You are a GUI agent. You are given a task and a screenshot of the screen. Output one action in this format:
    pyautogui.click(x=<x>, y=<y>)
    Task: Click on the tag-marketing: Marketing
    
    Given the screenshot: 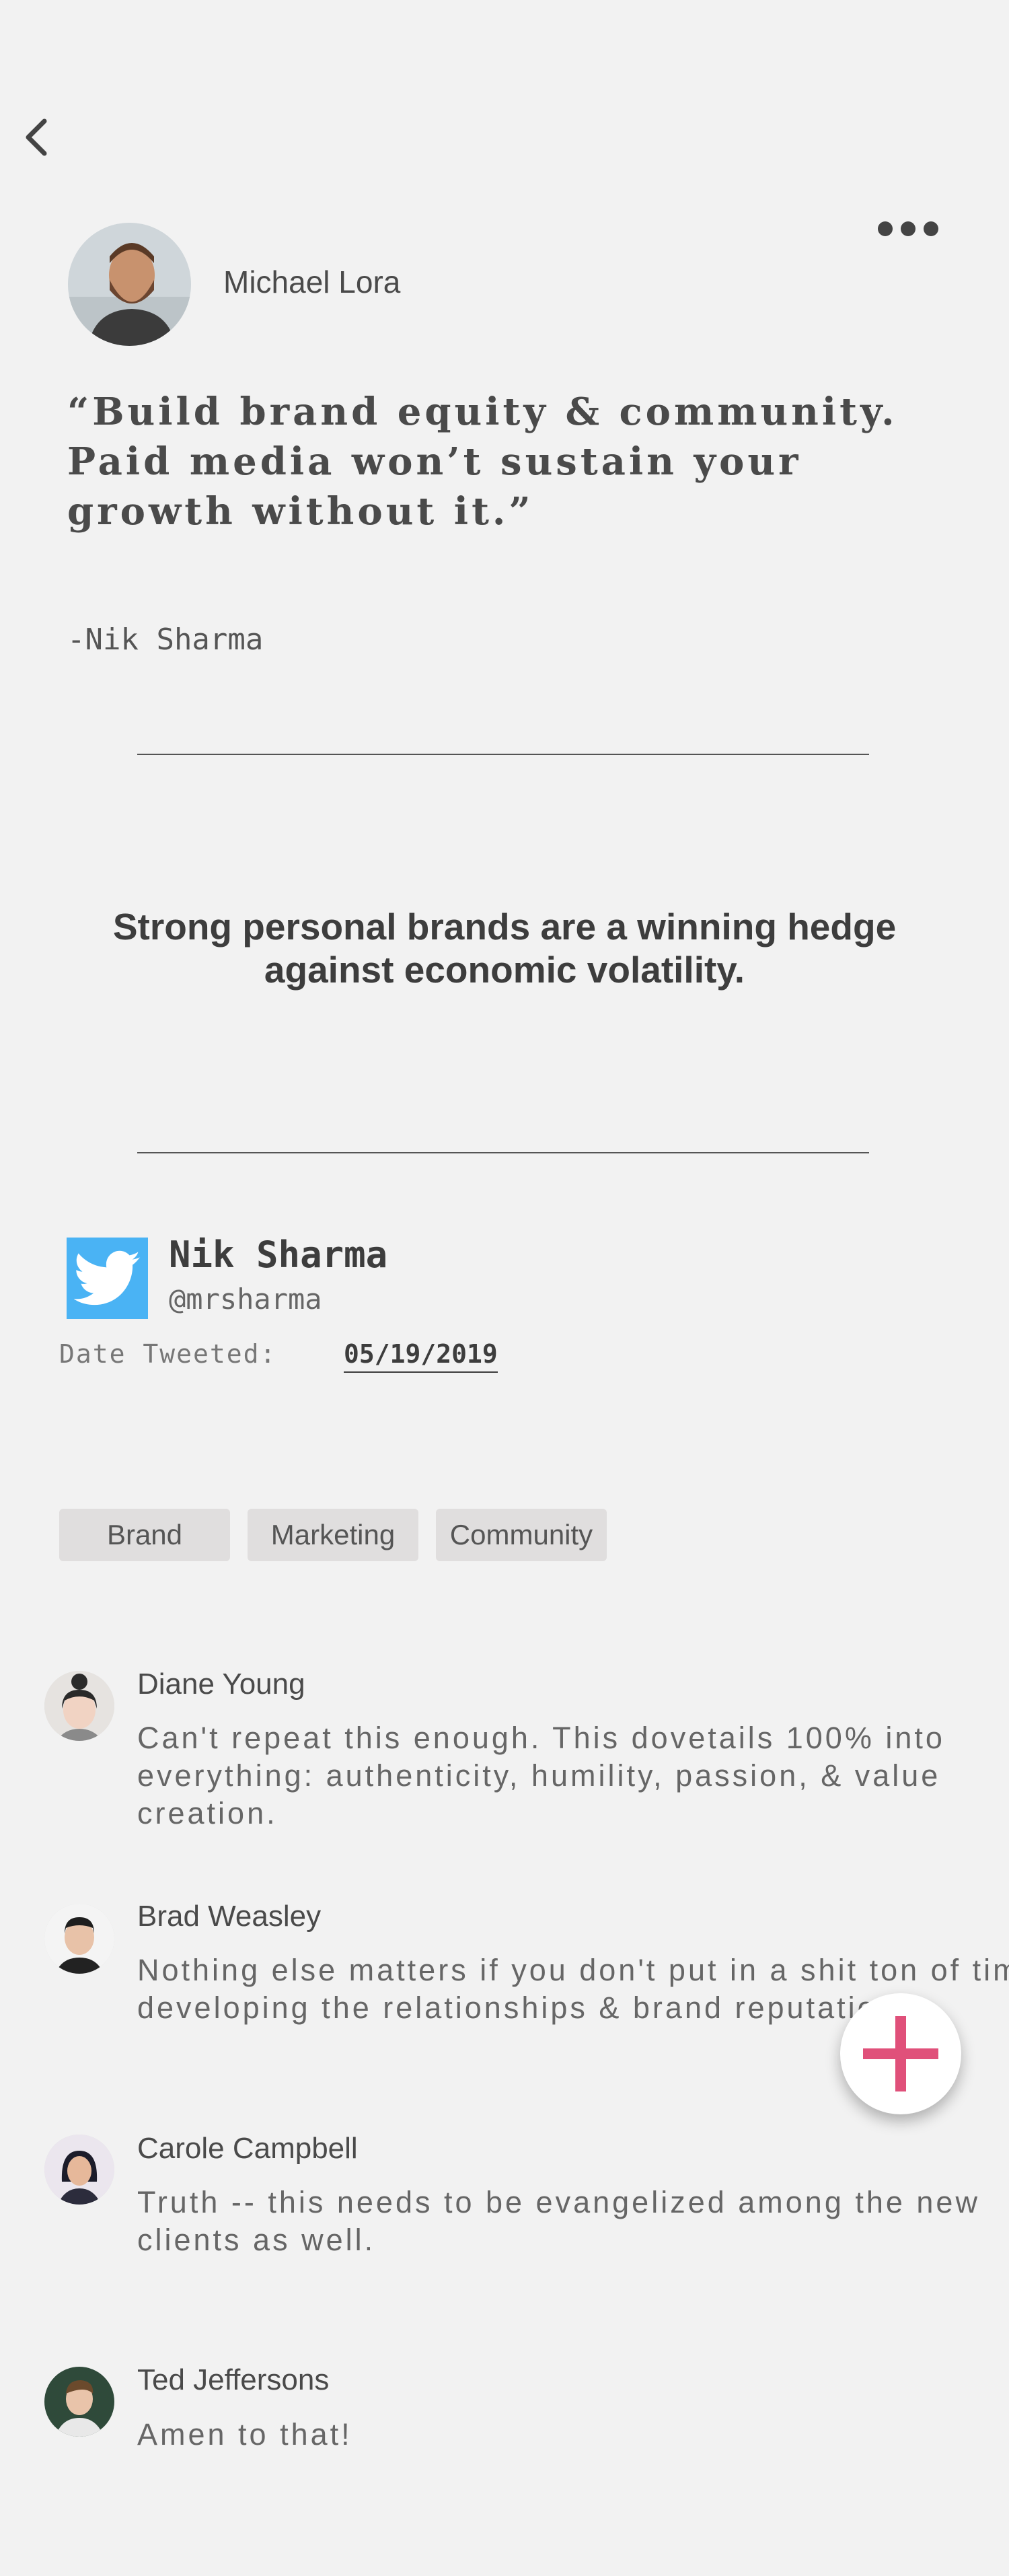 What is the action you would take?
    pyautogui.click(x=333, y=1535)
    